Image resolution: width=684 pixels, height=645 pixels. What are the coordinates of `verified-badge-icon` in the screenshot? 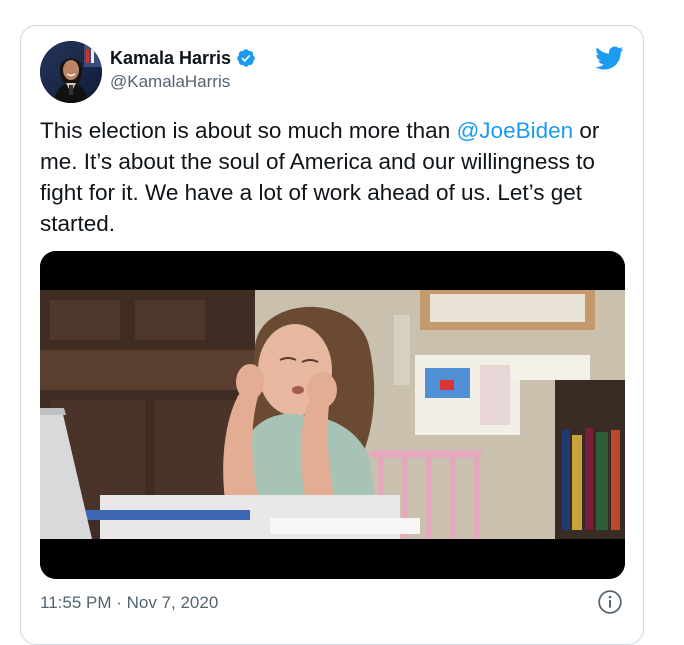 It's located at (246, 58).